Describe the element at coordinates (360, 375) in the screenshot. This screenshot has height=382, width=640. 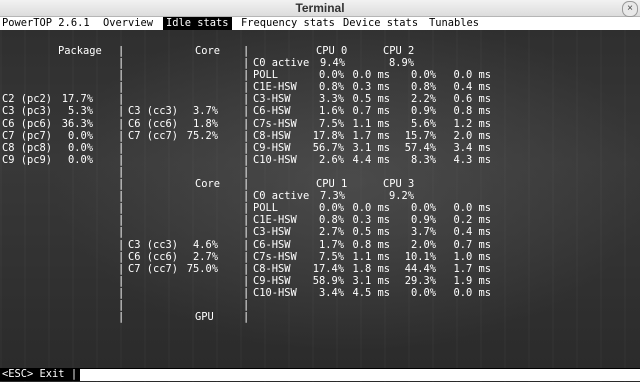
I see `command-input` at that location.